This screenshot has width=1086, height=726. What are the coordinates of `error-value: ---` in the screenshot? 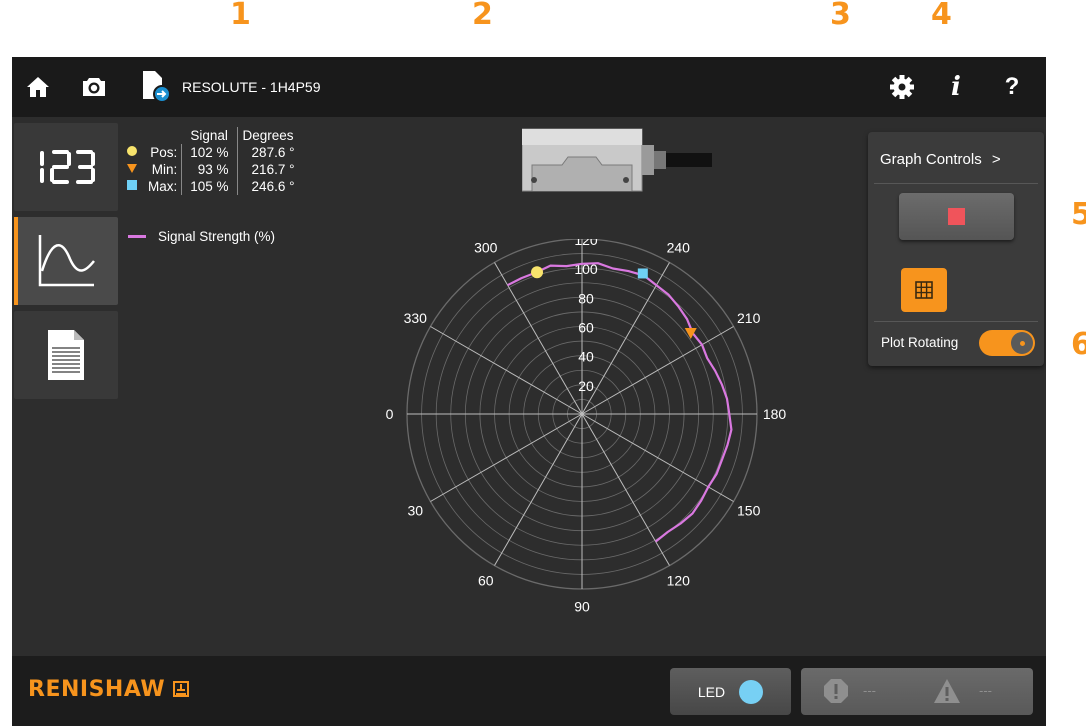 It's located at (869, 690).